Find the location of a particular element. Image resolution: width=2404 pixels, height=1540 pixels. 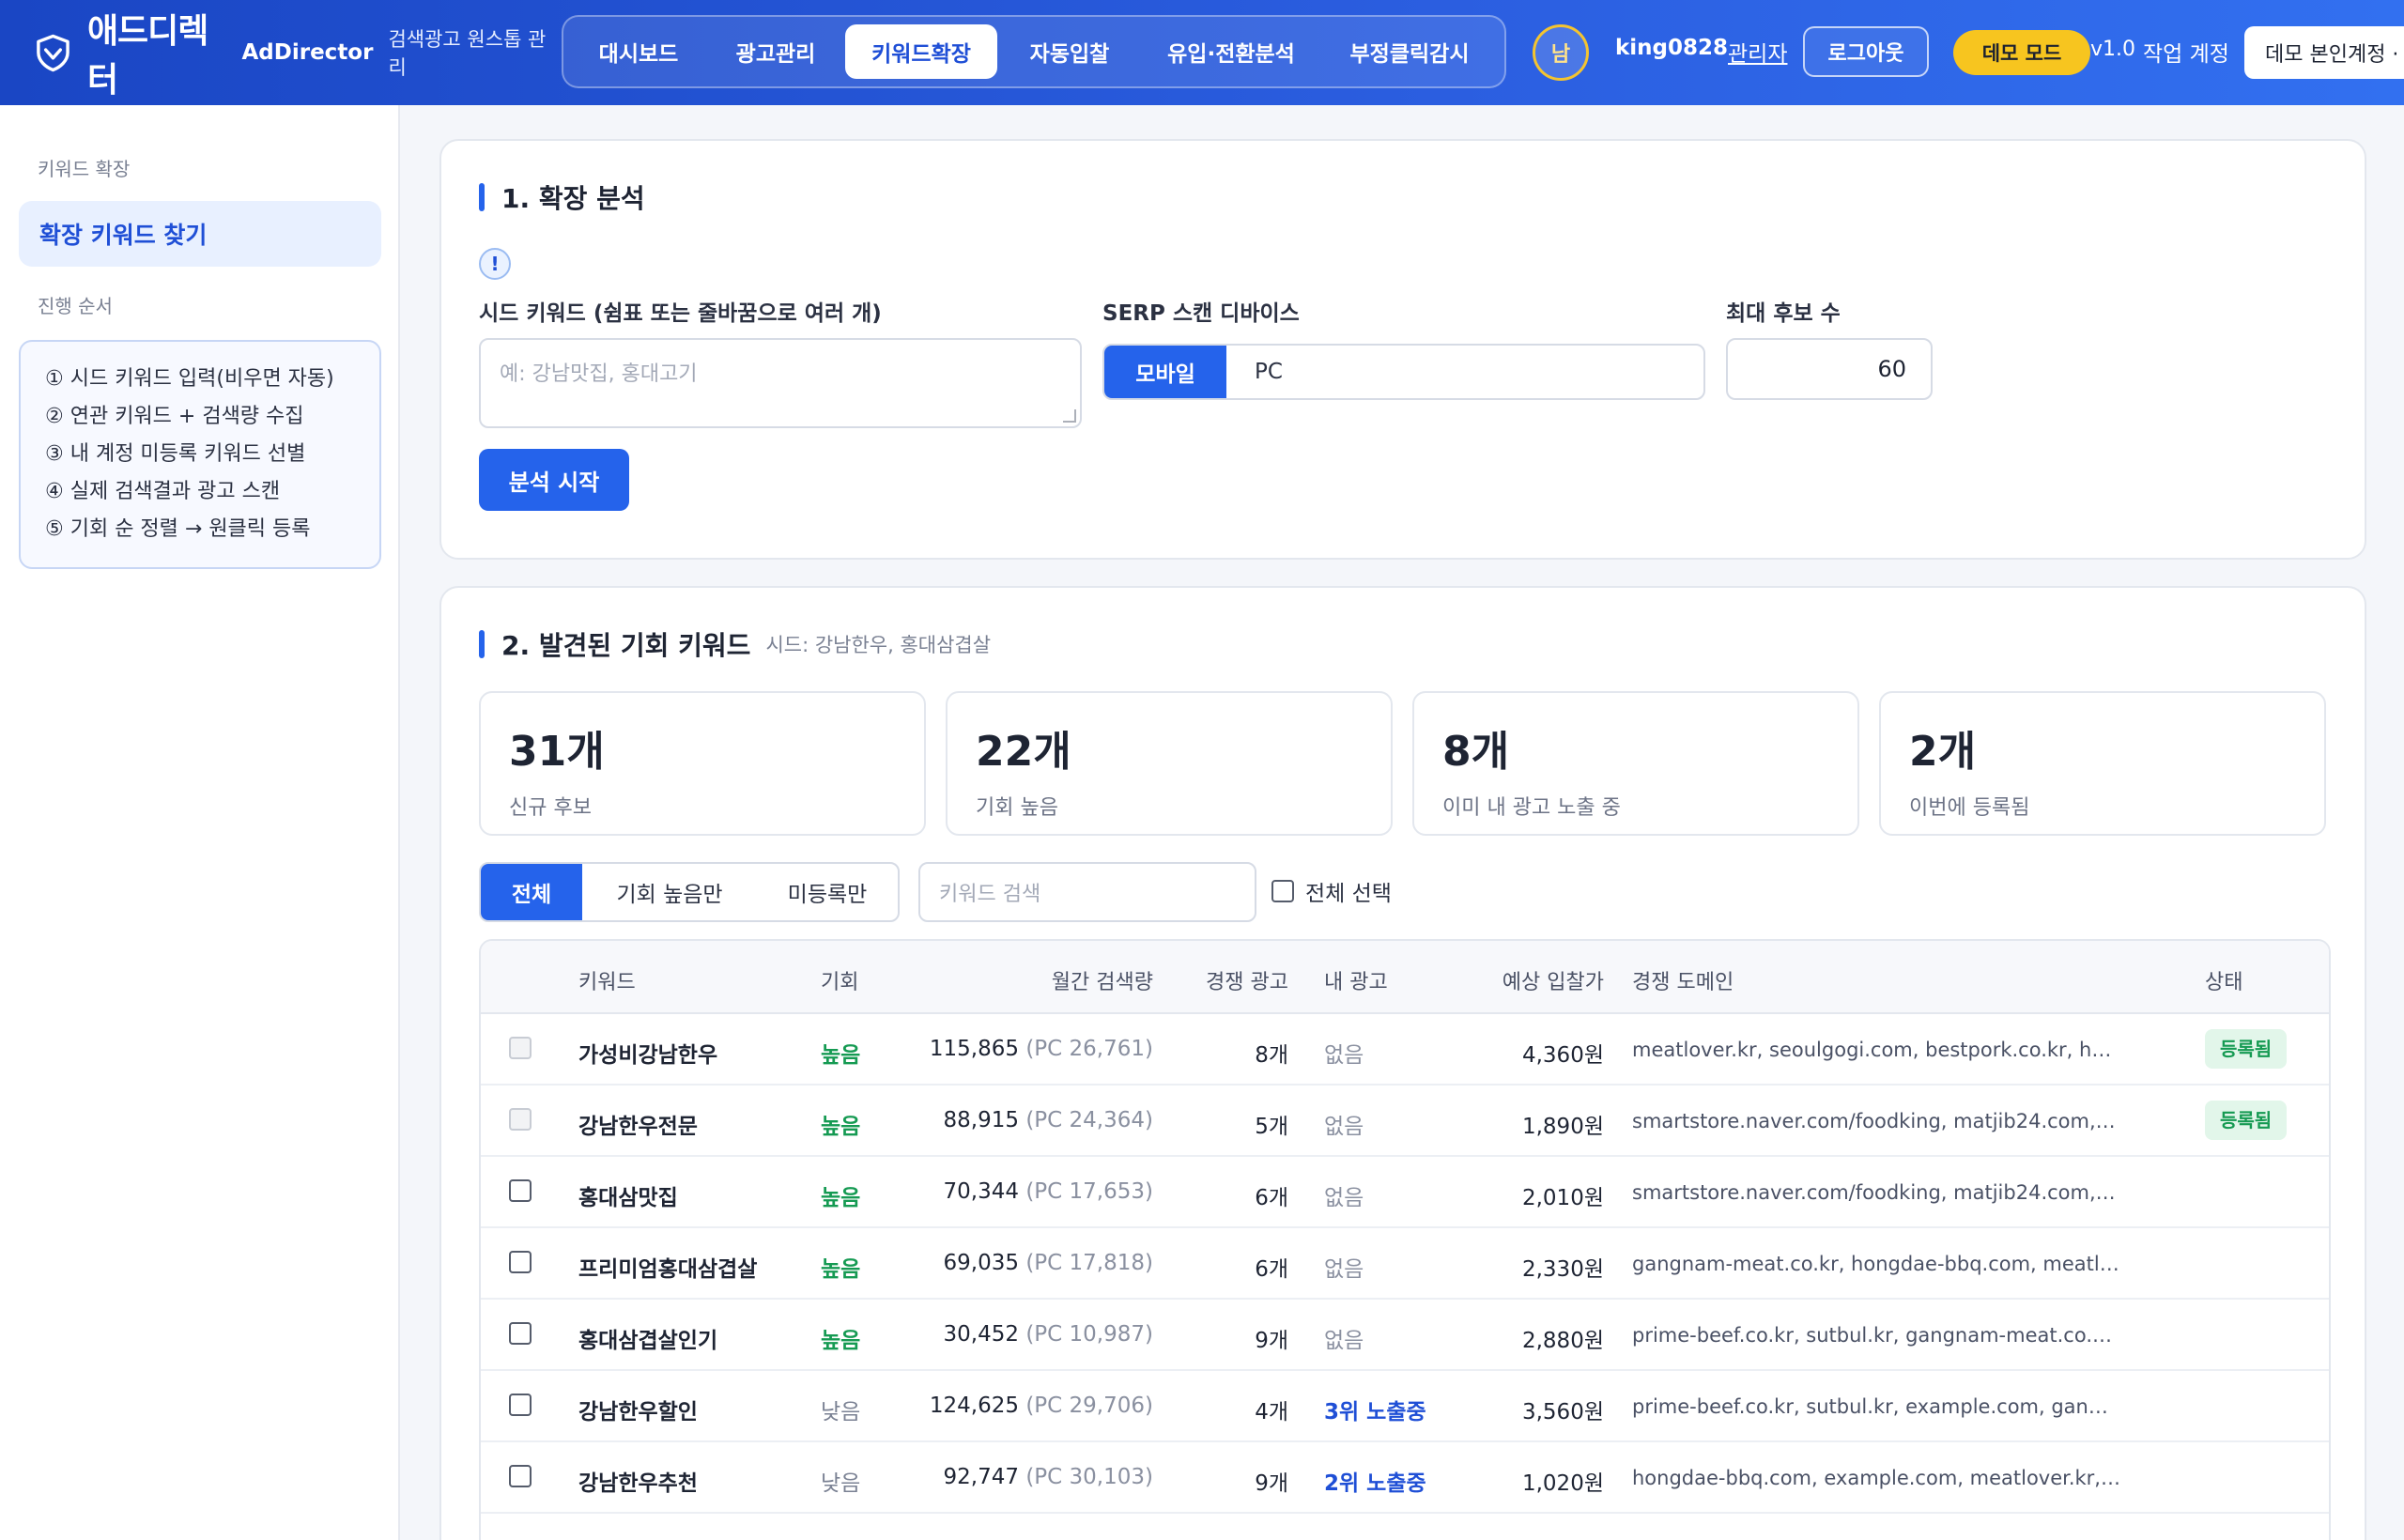

col-volume: 월간 검색량 is located at coordinates (1102, 980).